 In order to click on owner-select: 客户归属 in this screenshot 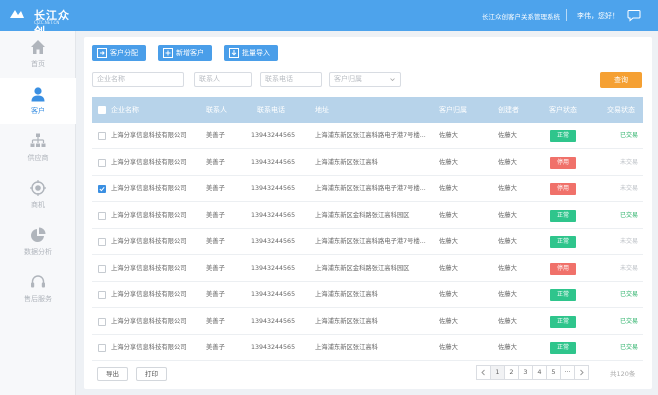, I will do `click(365, 79)`.